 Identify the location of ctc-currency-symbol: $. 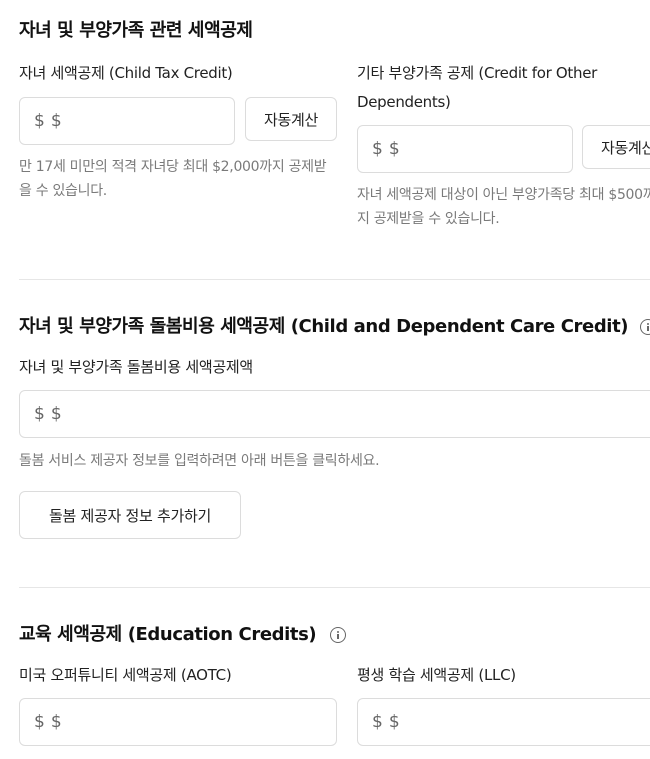
(39, 121).